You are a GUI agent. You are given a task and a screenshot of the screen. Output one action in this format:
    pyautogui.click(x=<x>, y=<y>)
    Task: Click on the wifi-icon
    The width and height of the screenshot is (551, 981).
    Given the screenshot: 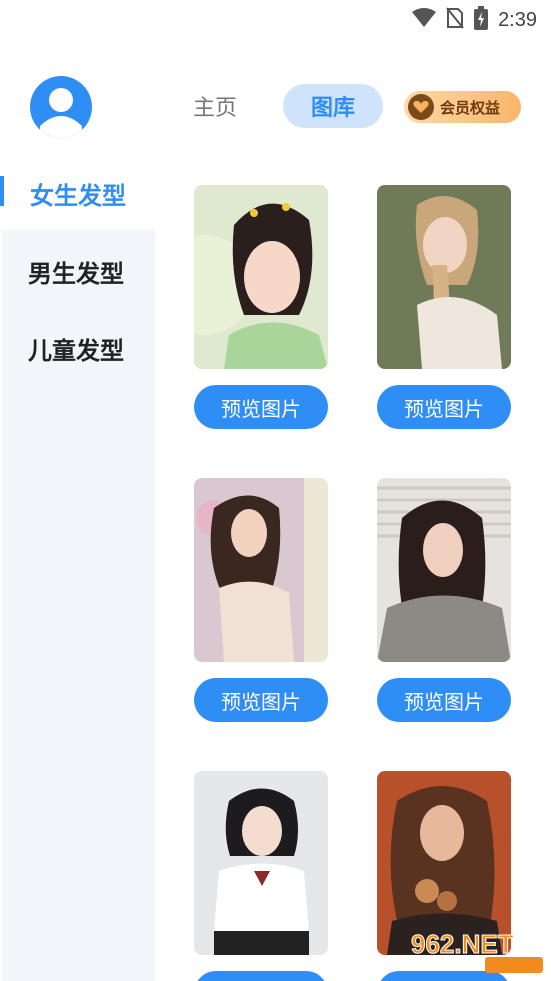 What is the action you would take?
    pyautogui.click(x=424, y=20)
    